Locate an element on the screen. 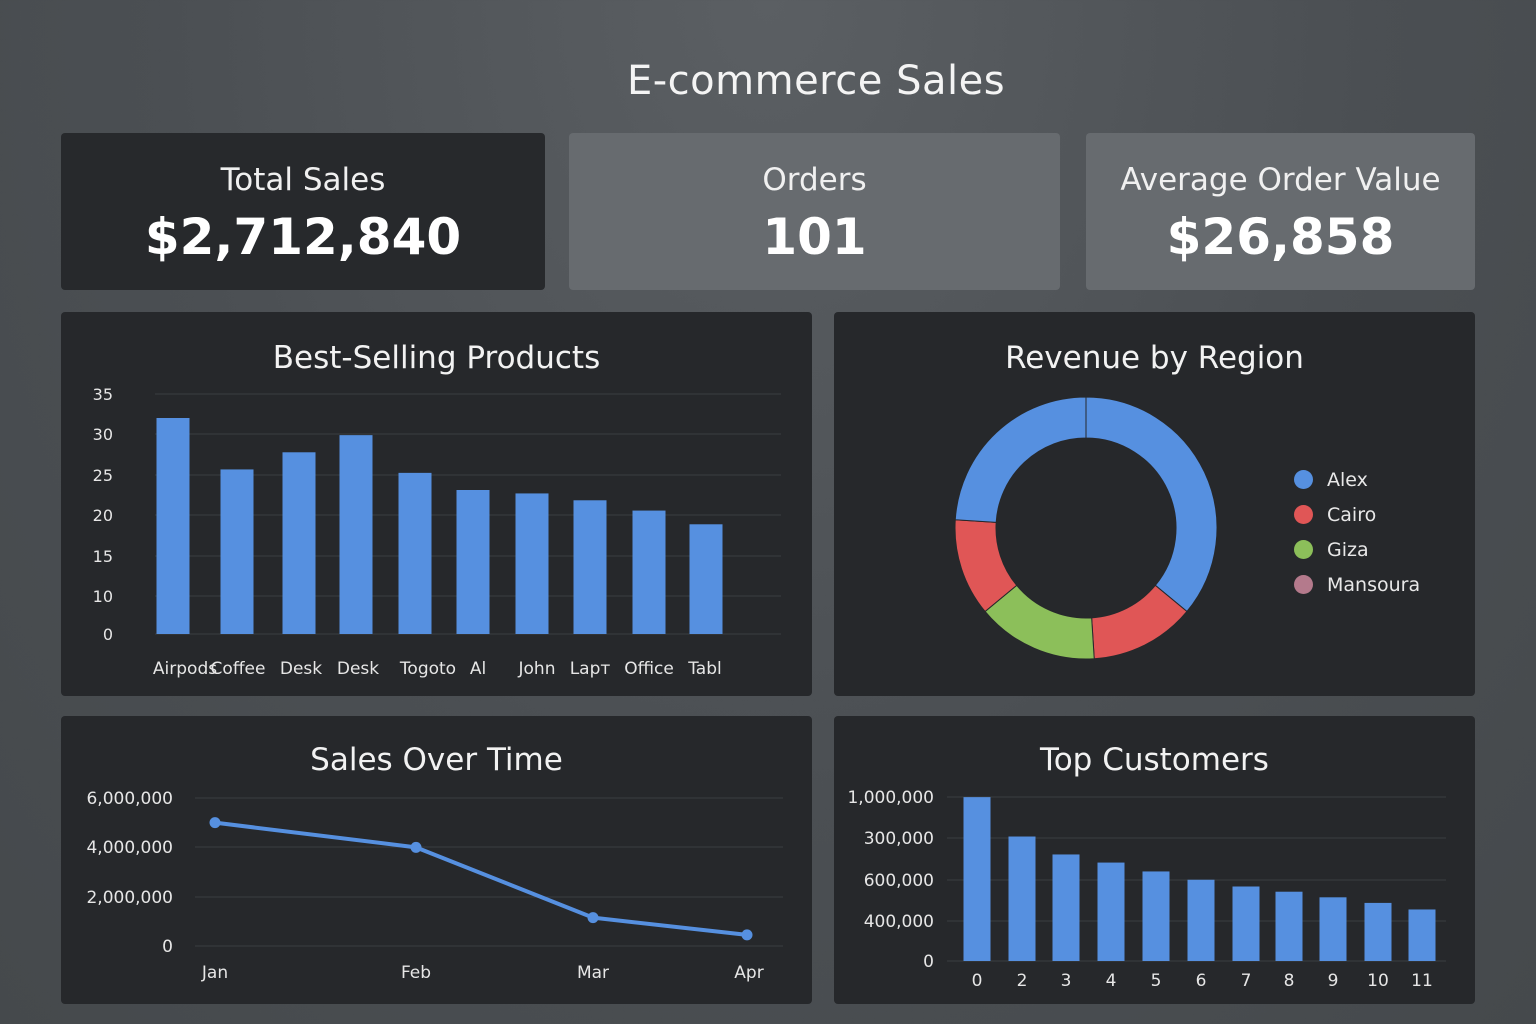 This screenshot has width=1536, height=1024. kpi-orders-value: 101 is located at coordinates (814, 237).